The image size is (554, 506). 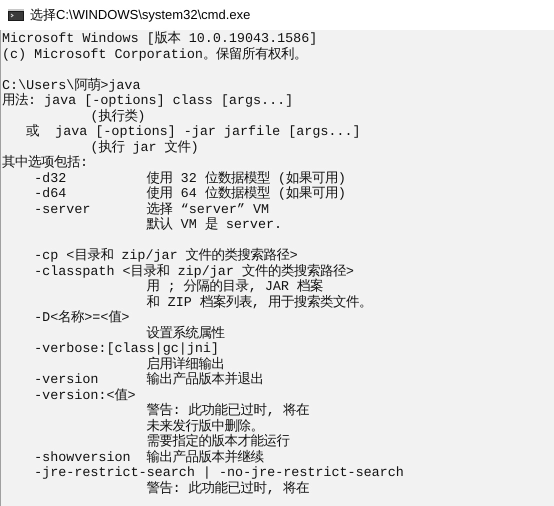 What do you see at coordinates (189, 194) in the screenshot?
I see `console-line: -d64 使用 64 位数据模型 (如果可用)` at bounding box center [189, 194].